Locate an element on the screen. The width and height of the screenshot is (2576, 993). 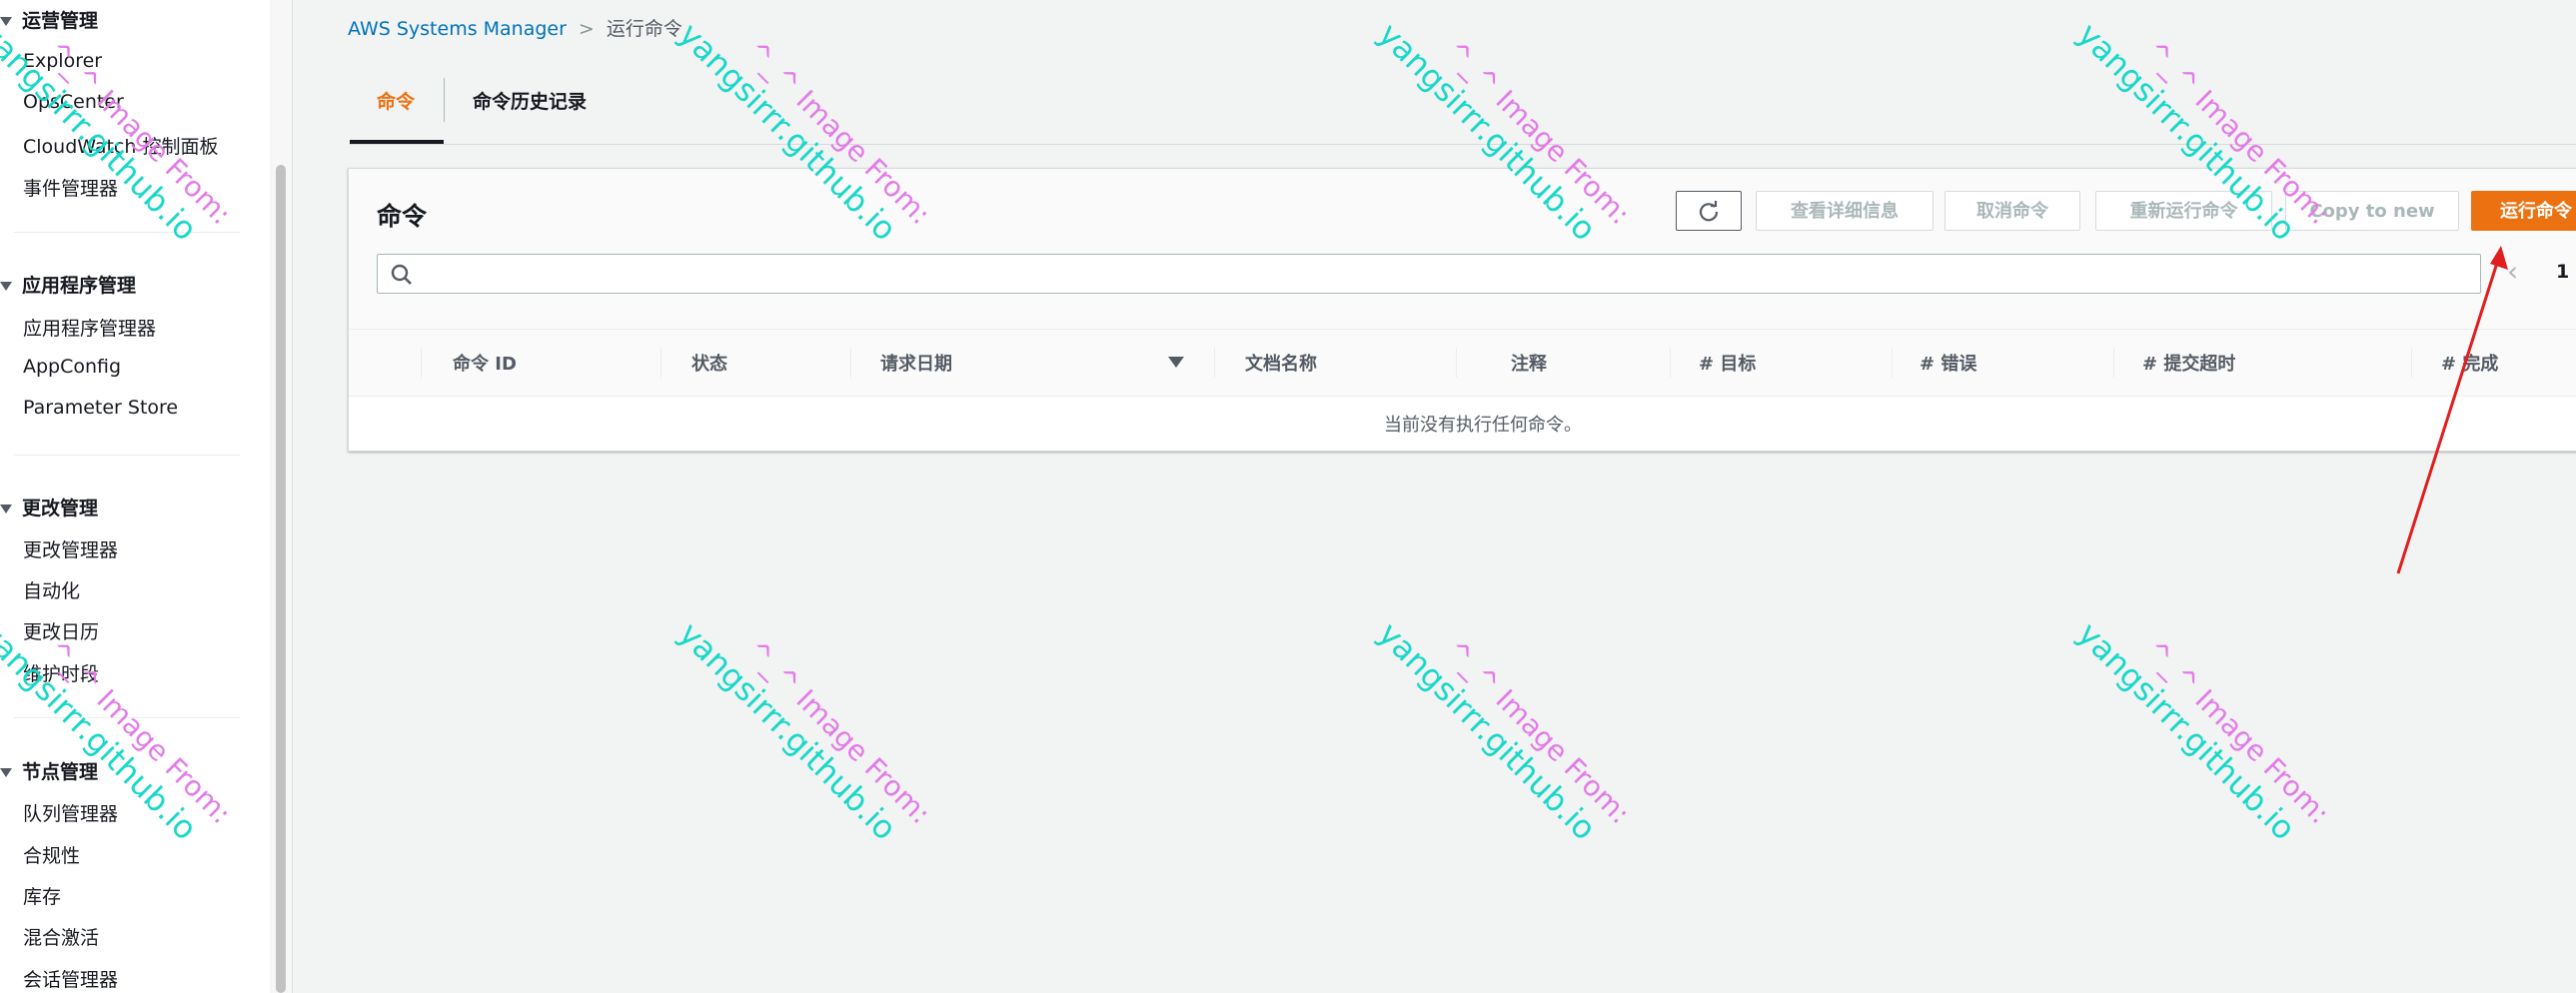
search-input is located at coordinates (1429, 274).